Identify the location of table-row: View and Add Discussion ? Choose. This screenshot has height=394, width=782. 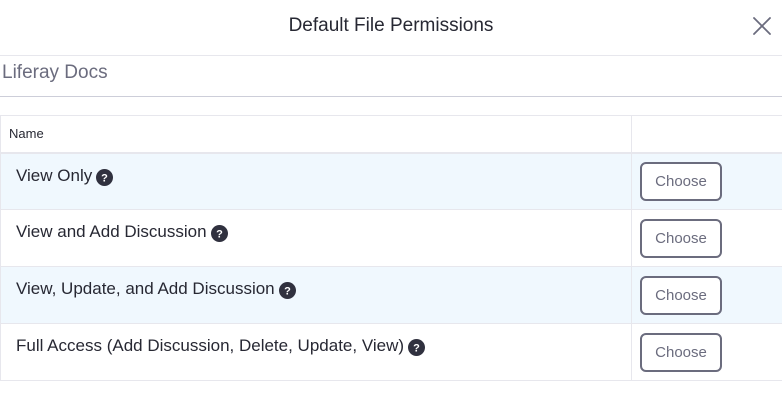
(391, 238).